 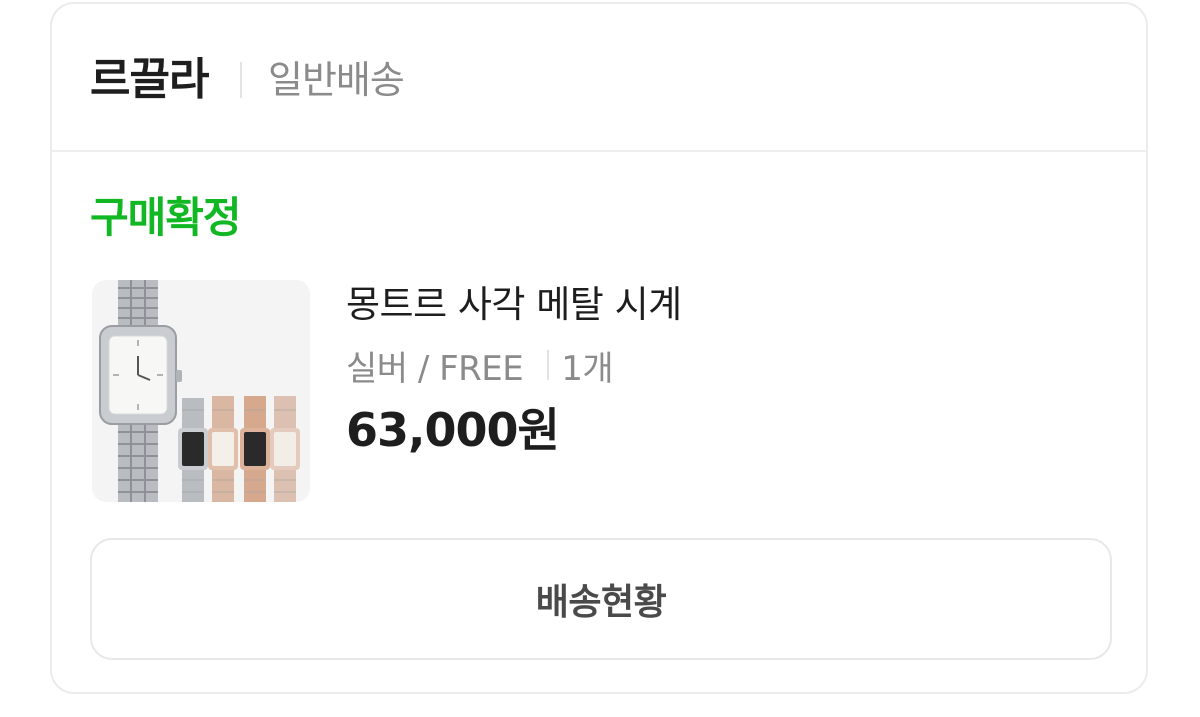 I want to click on track-delivery-button: 배송현황, so click(x=601, y=599).